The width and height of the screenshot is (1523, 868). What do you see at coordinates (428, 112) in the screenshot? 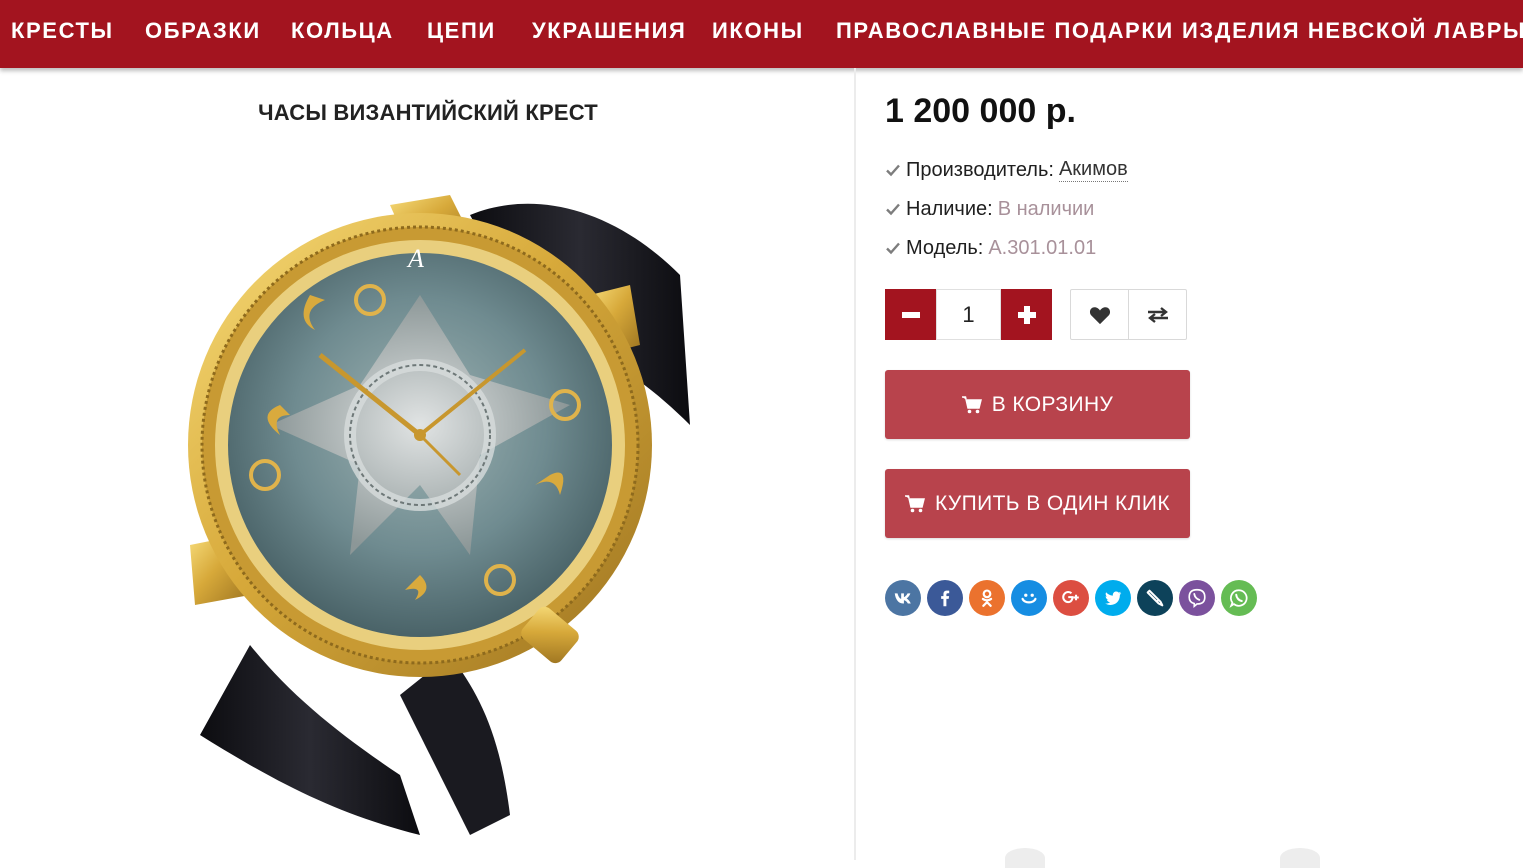
I see `product-title: ЧАСЫ ВИЗАНТИЙСКИЙ КРЕСТ` at bounding box center [428, 112].